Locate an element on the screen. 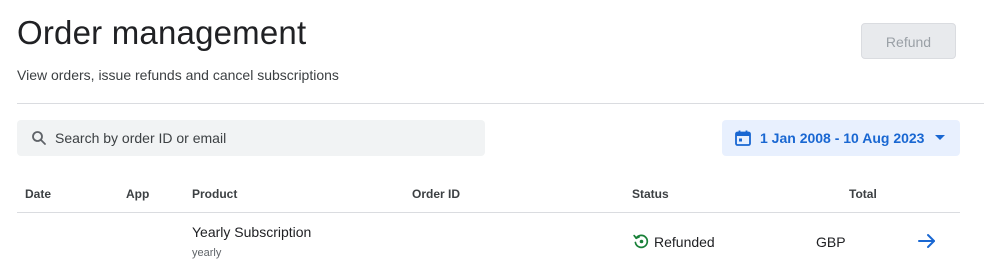 This screenshot has width=987, height=269. refund-status-icon is located at coordinates (641, 241).